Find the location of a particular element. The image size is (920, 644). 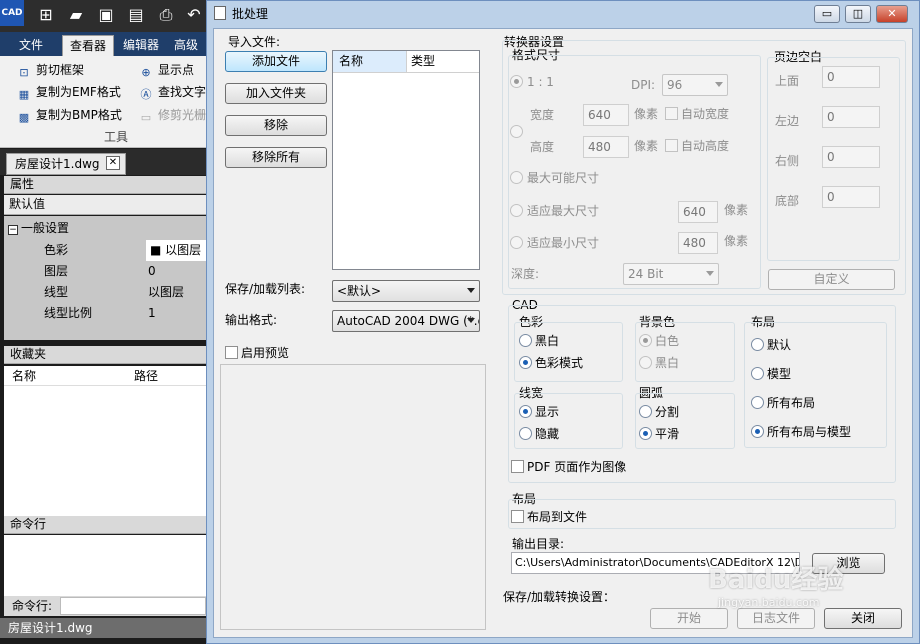

fit-min-unit: 像素 is located at coordinates (736, 241).